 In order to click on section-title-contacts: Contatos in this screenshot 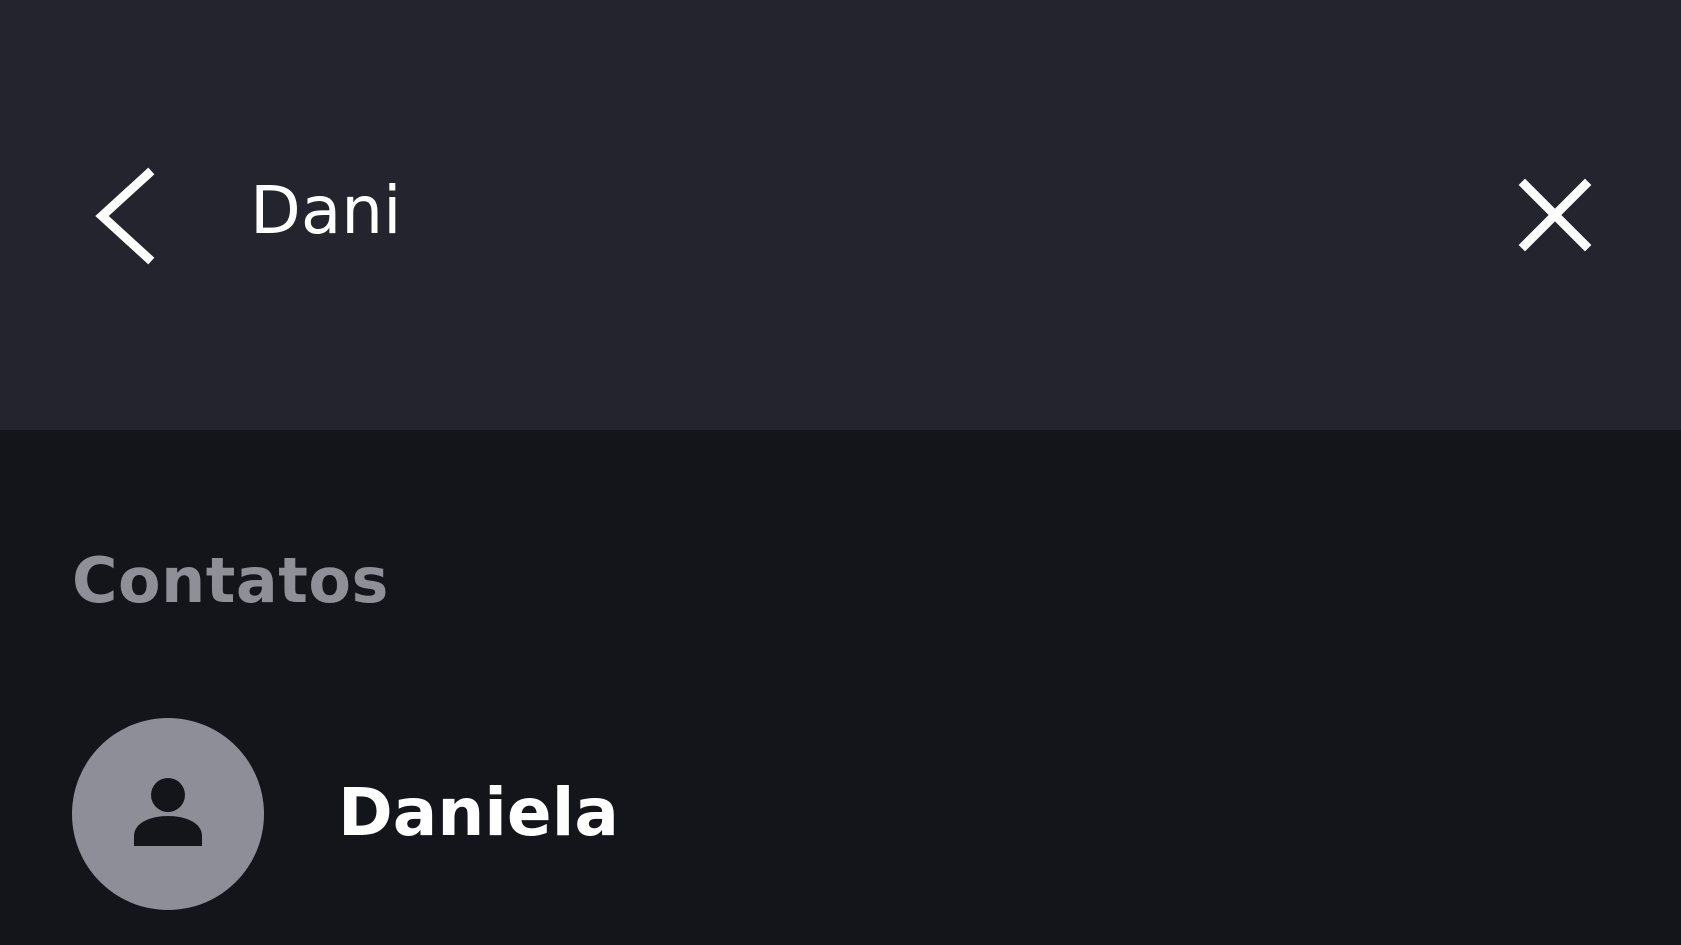, I will do `click(230, 580)`.